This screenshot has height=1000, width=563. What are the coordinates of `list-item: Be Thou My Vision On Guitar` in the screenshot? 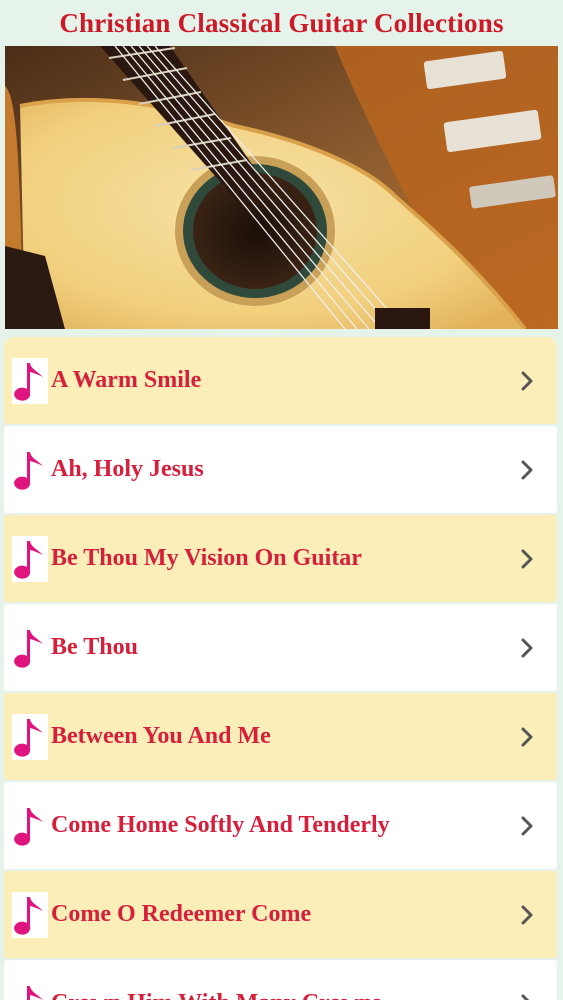 It's located at (280, 558).